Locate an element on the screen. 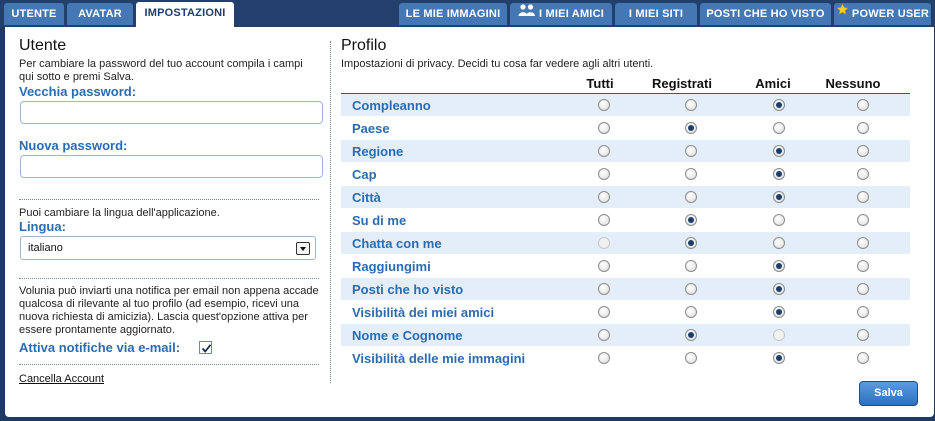 The height and width of the screenshot is (421, 935). privacy-row-label: Paese is located at coordinates (371, 128).